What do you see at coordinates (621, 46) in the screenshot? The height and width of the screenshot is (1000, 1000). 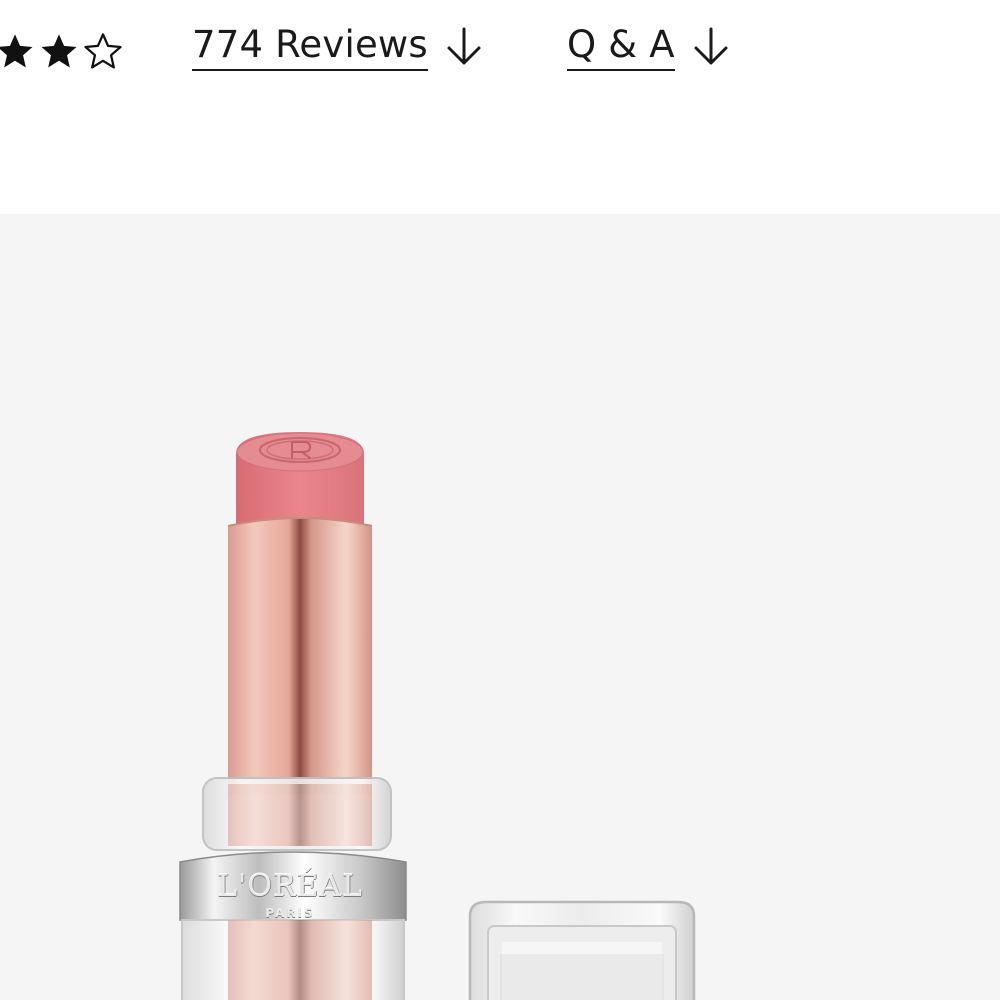 I see `qa-link-label: Q & A` at bounding box center [621, 46].